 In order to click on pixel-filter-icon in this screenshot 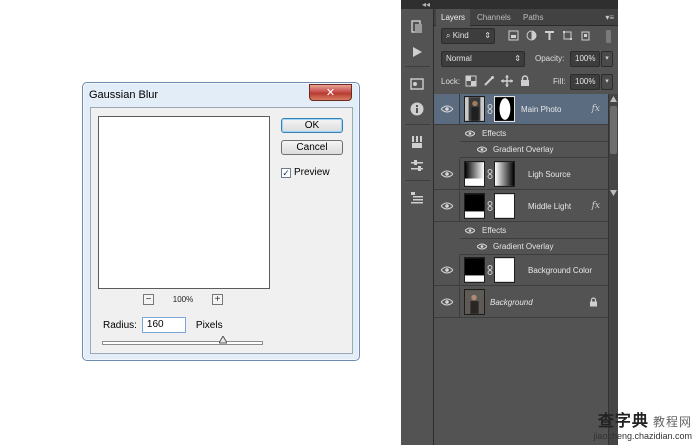, I will do `click(513, 35)`.